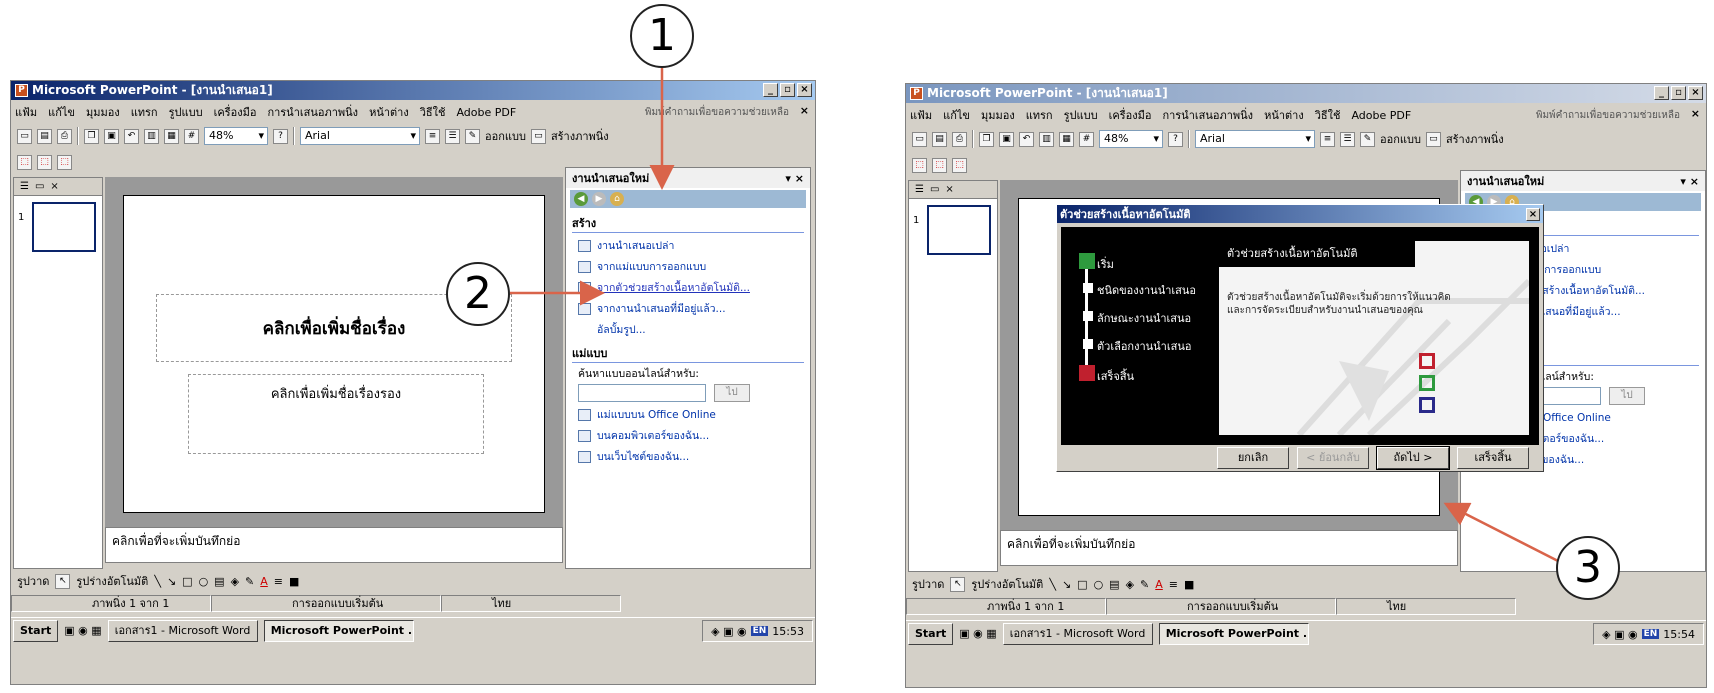 The height and width of the screenshot is (693, 1714). I want to click on new-icon: ▭, so click(24, 136).